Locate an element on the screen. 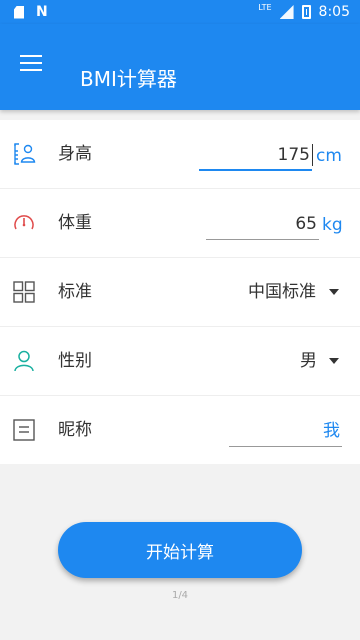 This screenshot has width=360, height=640. text-cursor is located at coordinates (312, 155).